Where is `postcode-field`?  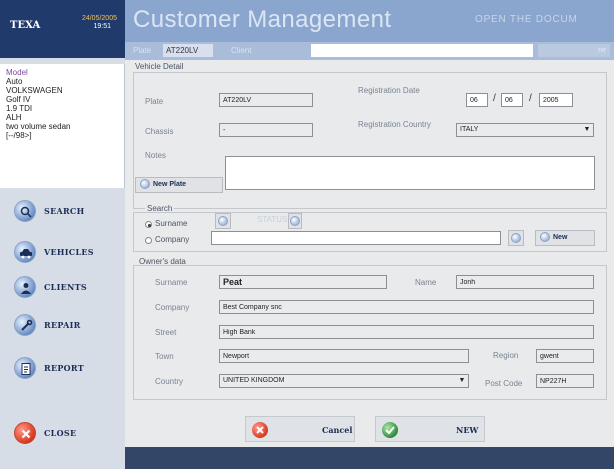
postcode-field is located at coordinates (565, 381).